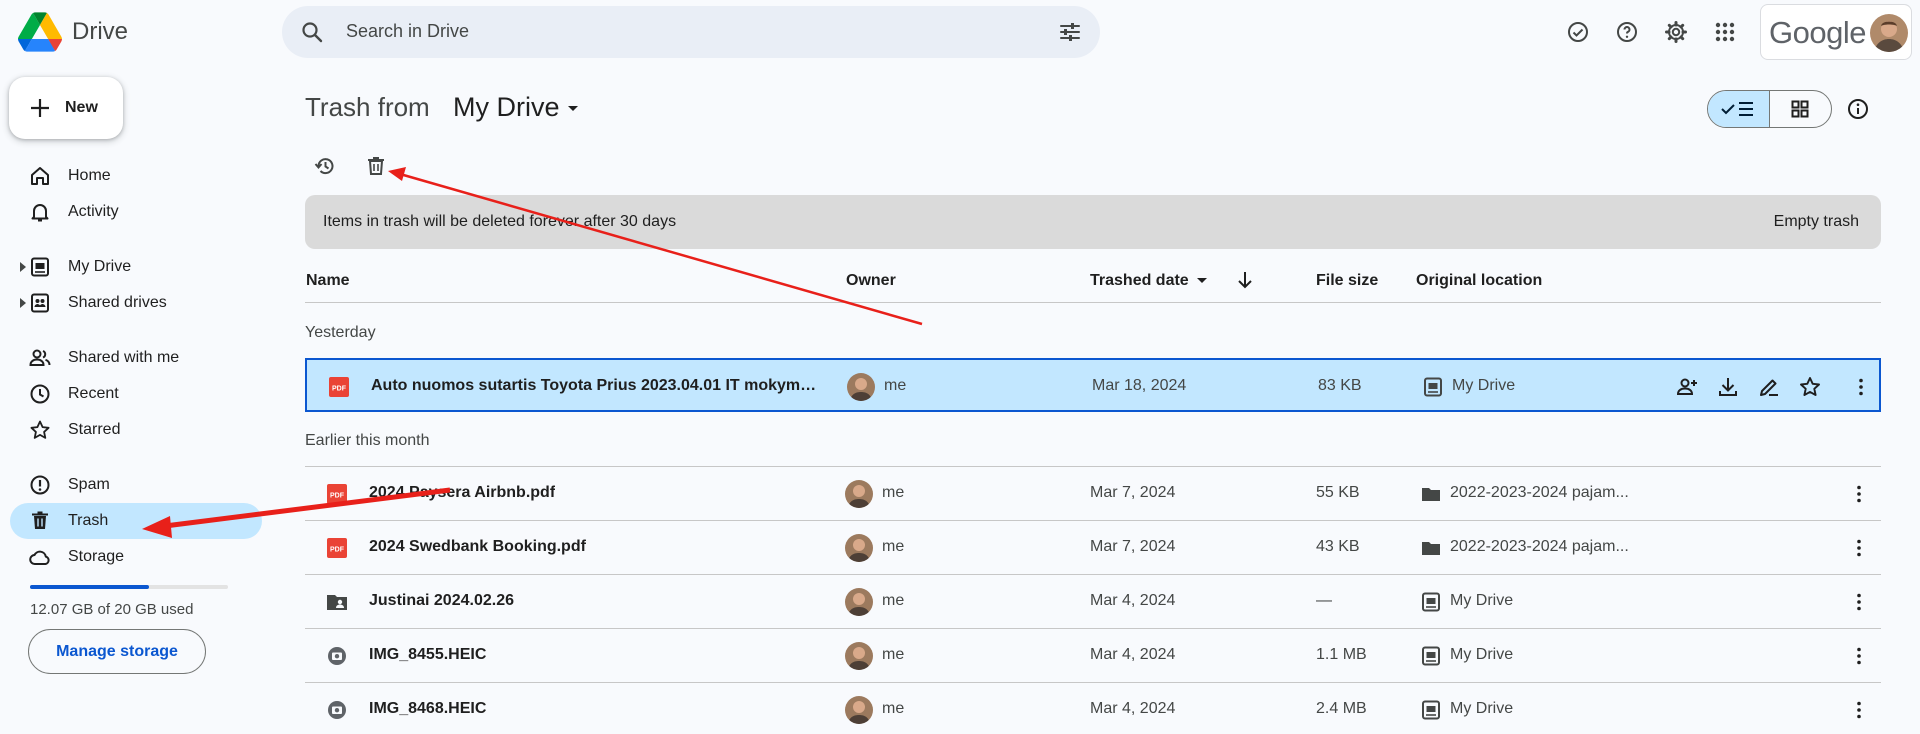 This screenshot has height=734, width=1920. Describe the element at coordinates (1769, 387) in the screenshot. I see `rename-pencil-icon` at that location.